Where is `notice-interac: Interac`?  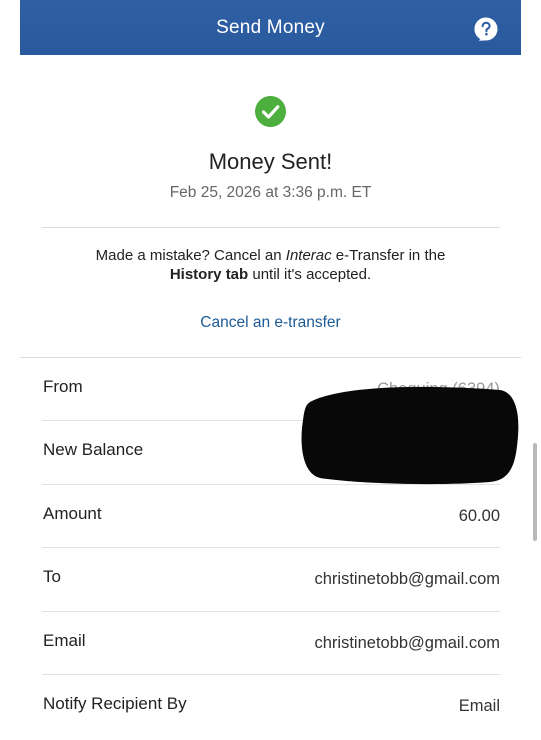
notice-interac: Interac is located at coordinates (308, 255).